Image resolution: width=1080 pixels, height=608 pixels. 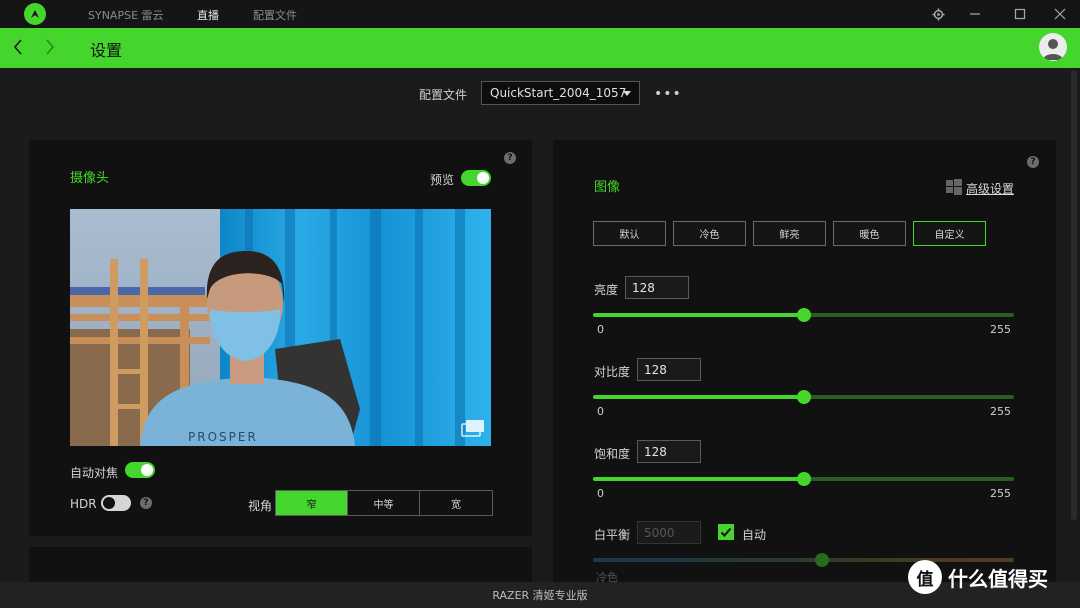 I want to click on saturation-slider, so click(x=803, y=479).